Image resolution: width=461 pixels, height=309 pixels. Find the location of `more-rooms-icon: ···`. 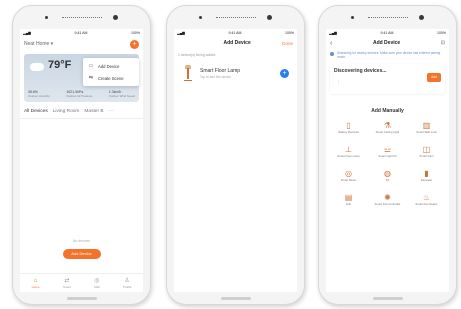

more-rooms-icon: ··· is located at coordinates (111, 111).